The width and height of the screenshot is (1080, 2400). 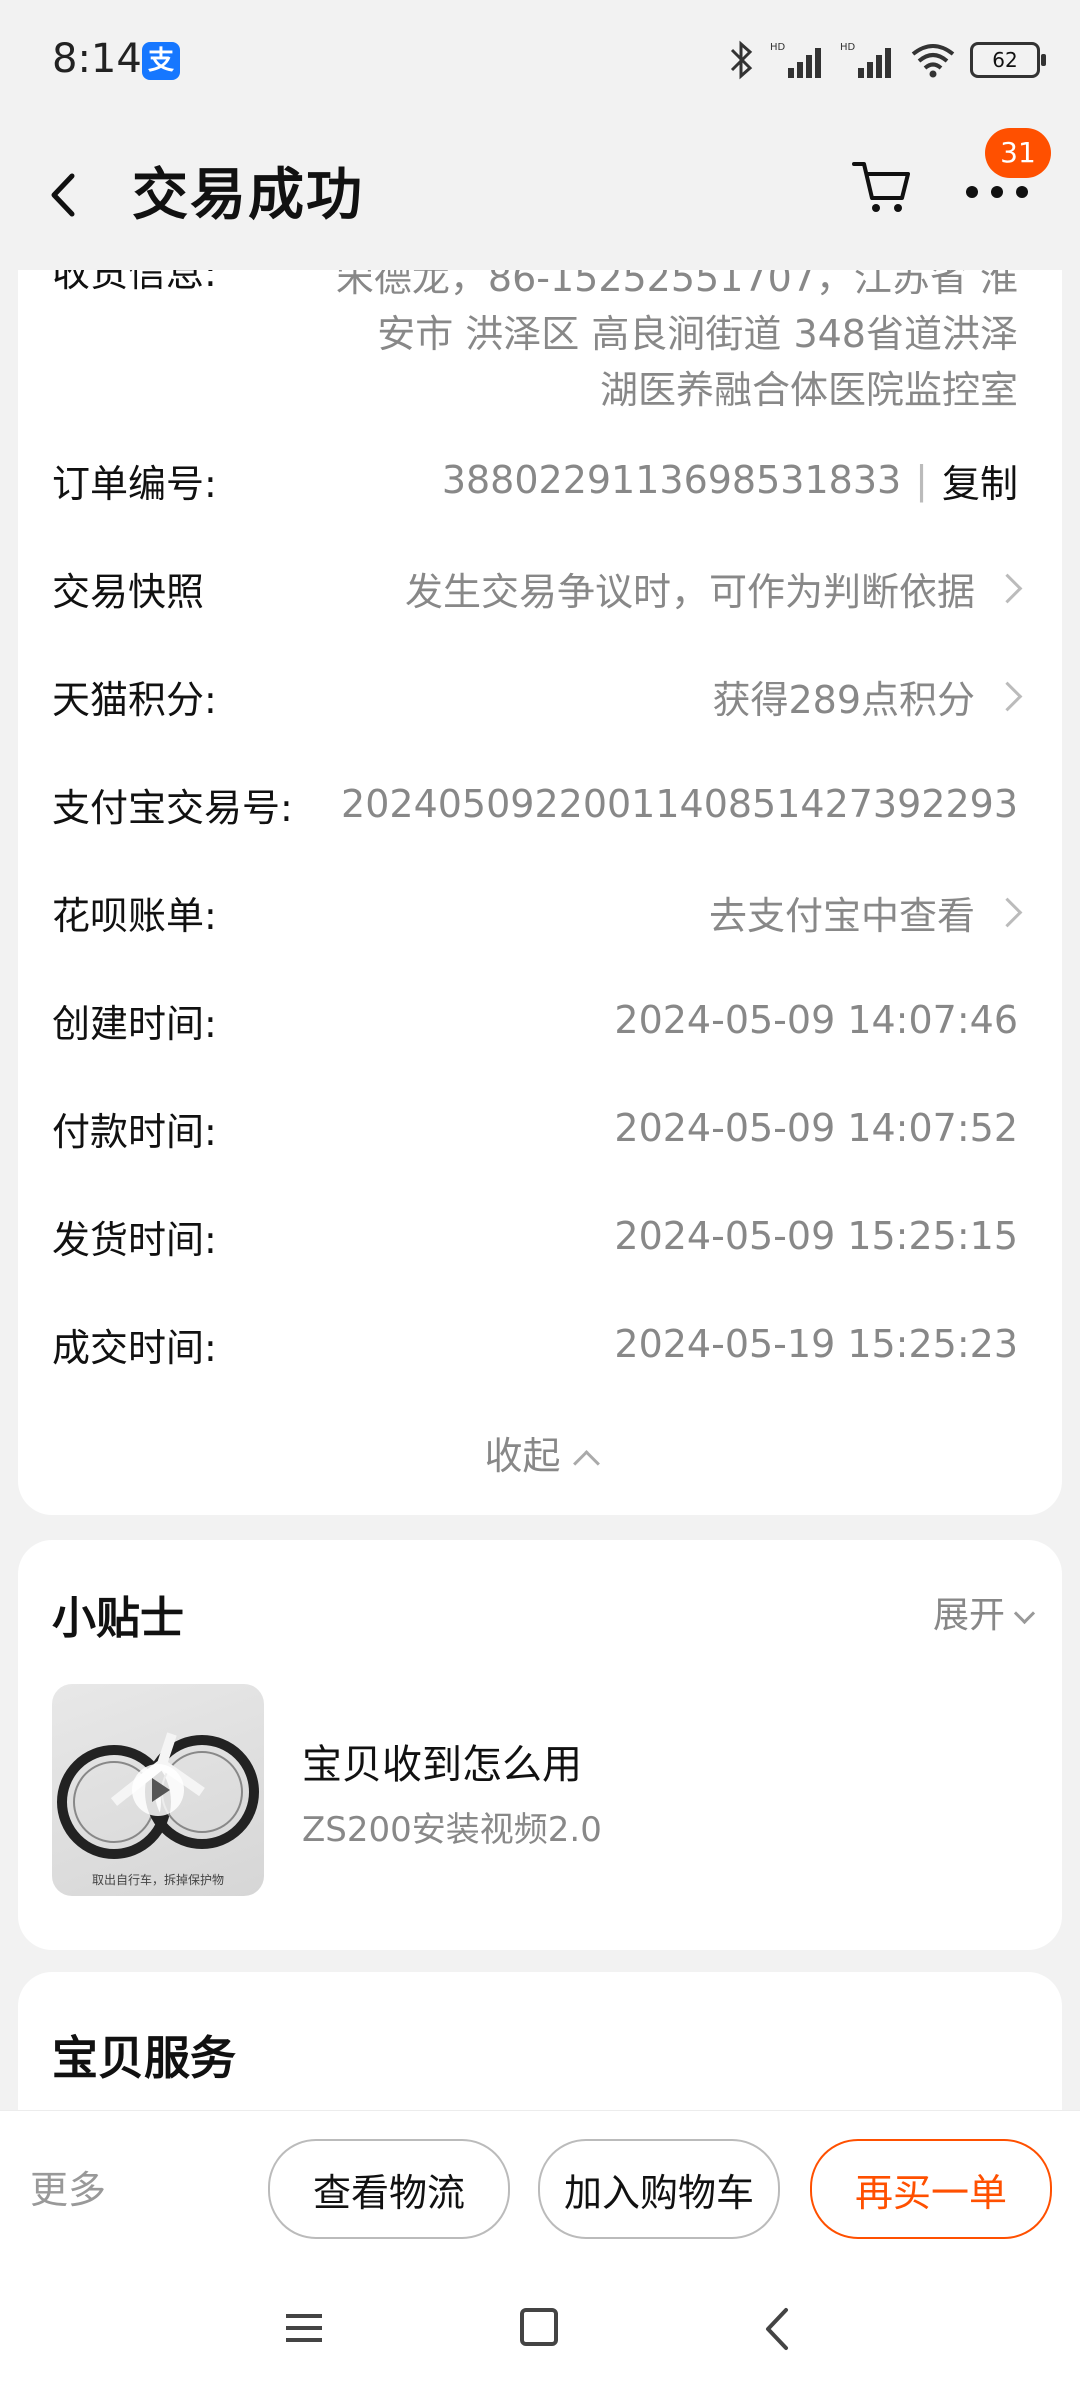 What do you see at coordinates (172, 807) in the screenshot?
I see `alipay-trade-label: 支付宝交易号:` at bounding box center [172, 807].